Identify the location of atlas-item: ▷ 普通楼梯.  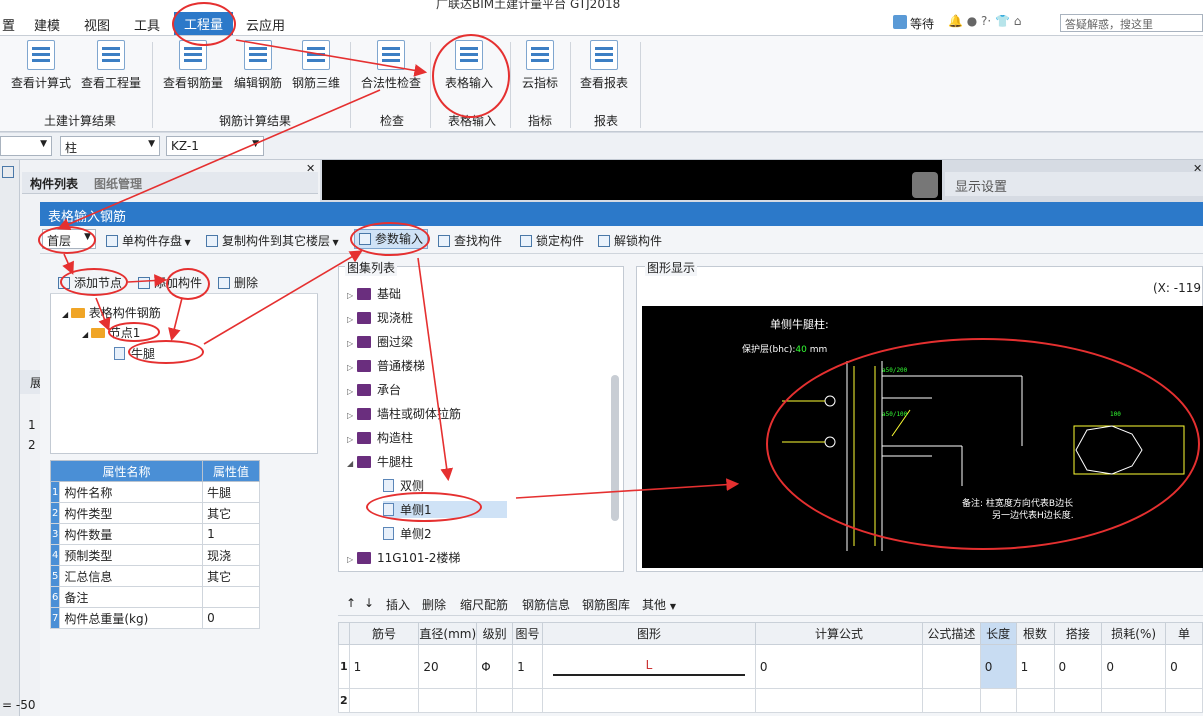
(386, 365).